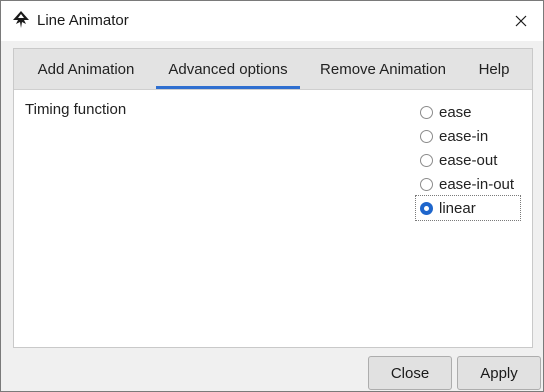 The height and width of the screenshot is (392, 544). Describe the element at coordinates (21, 20) in the screenshot. I see `inkscape-icon` at that location.